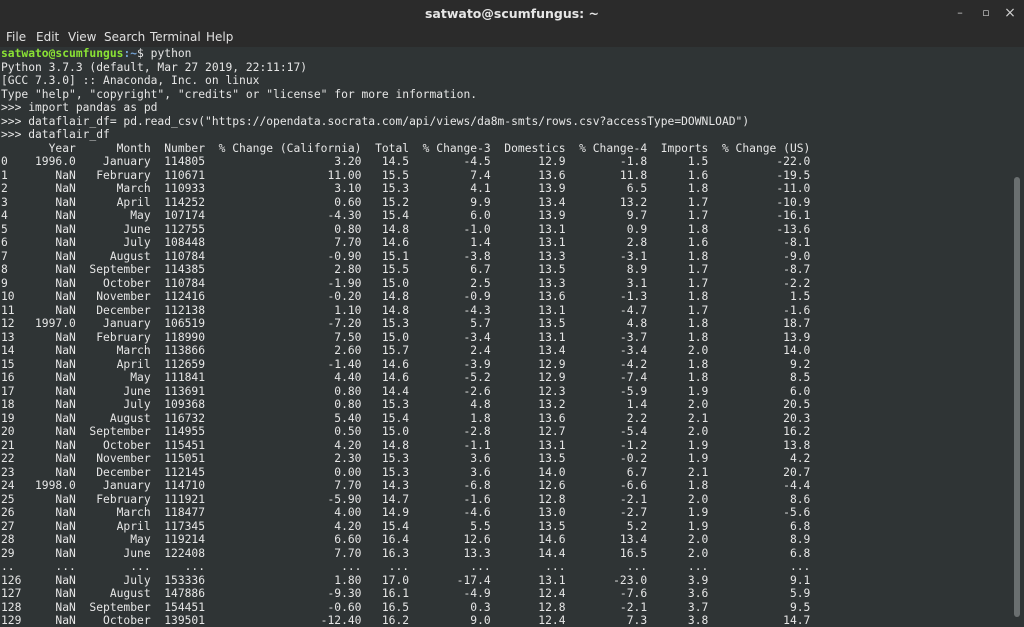 The width and height of the screenshot is (1024, 627). I want to click on terminal-line: >>> dataflair_df, so click(55, 134).